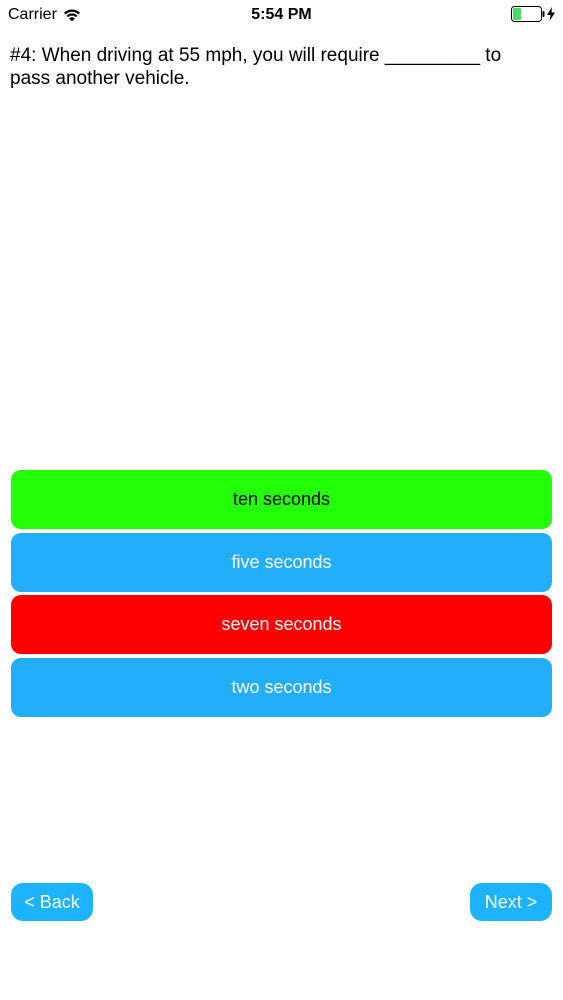 The image size is (563, 1000). What do you see at coordinates (281, 624) in the screenshot?
I see `answer-button: seven seconds` at bounding box center [281, 624].